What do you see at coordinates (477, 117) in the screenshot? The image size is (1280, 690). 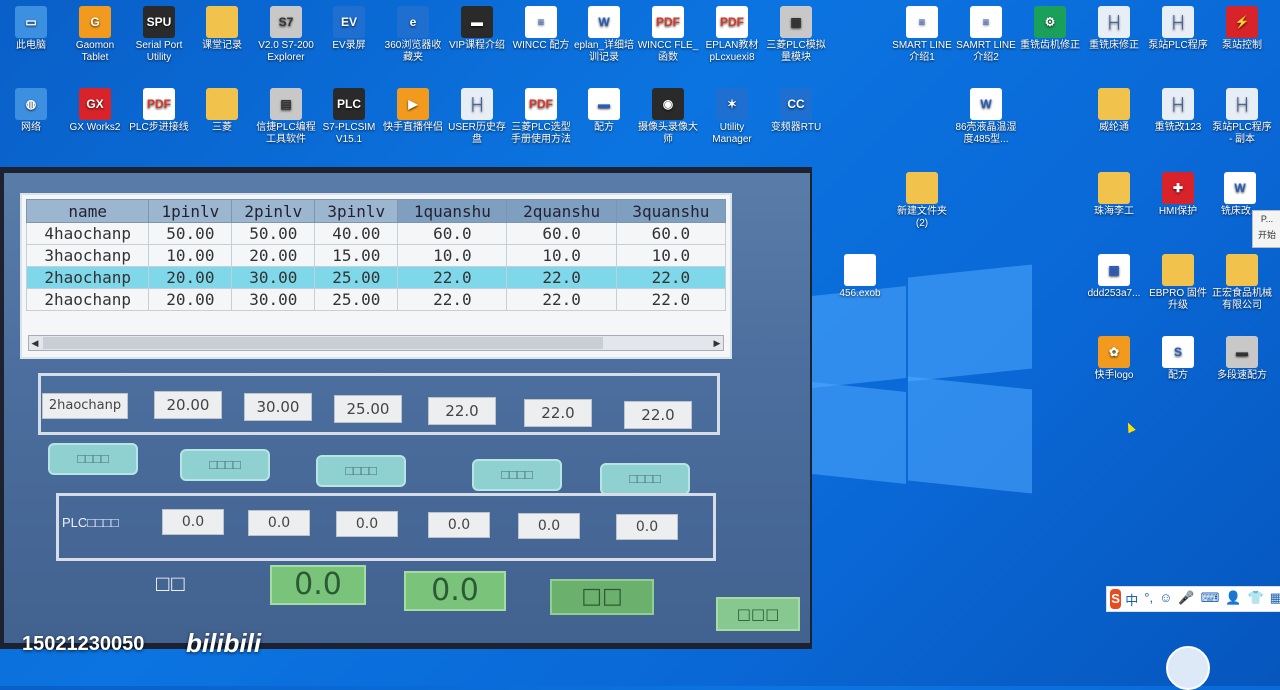 I see `desktop-icon-r2-7: ├┤ USER历史存盘` at bounding box center [477, 117].